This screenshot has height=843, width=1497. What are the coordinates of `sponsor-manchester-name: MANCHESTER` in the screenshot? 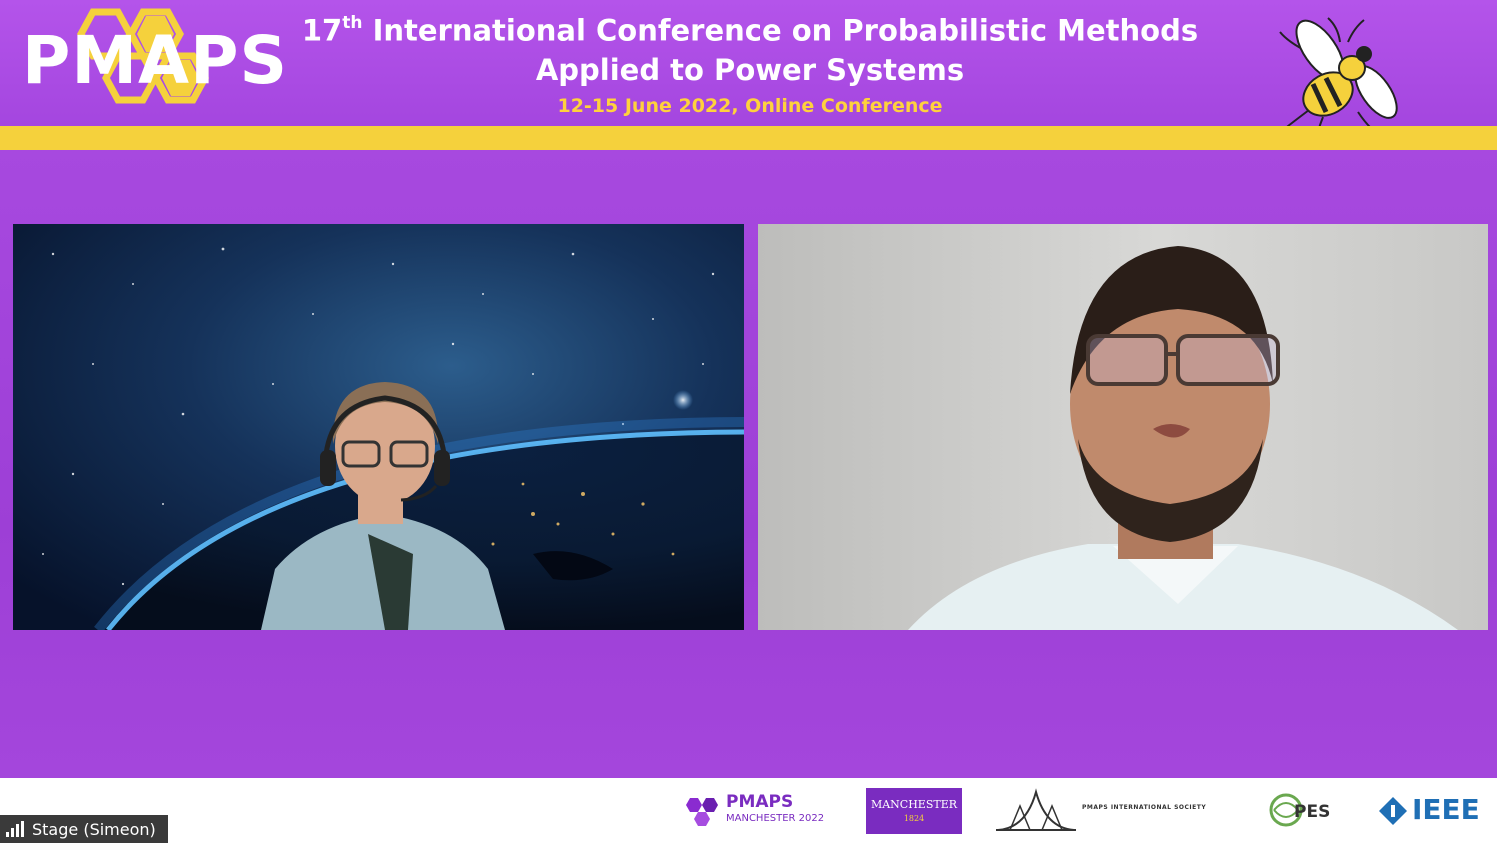 It's located at (914, 804).